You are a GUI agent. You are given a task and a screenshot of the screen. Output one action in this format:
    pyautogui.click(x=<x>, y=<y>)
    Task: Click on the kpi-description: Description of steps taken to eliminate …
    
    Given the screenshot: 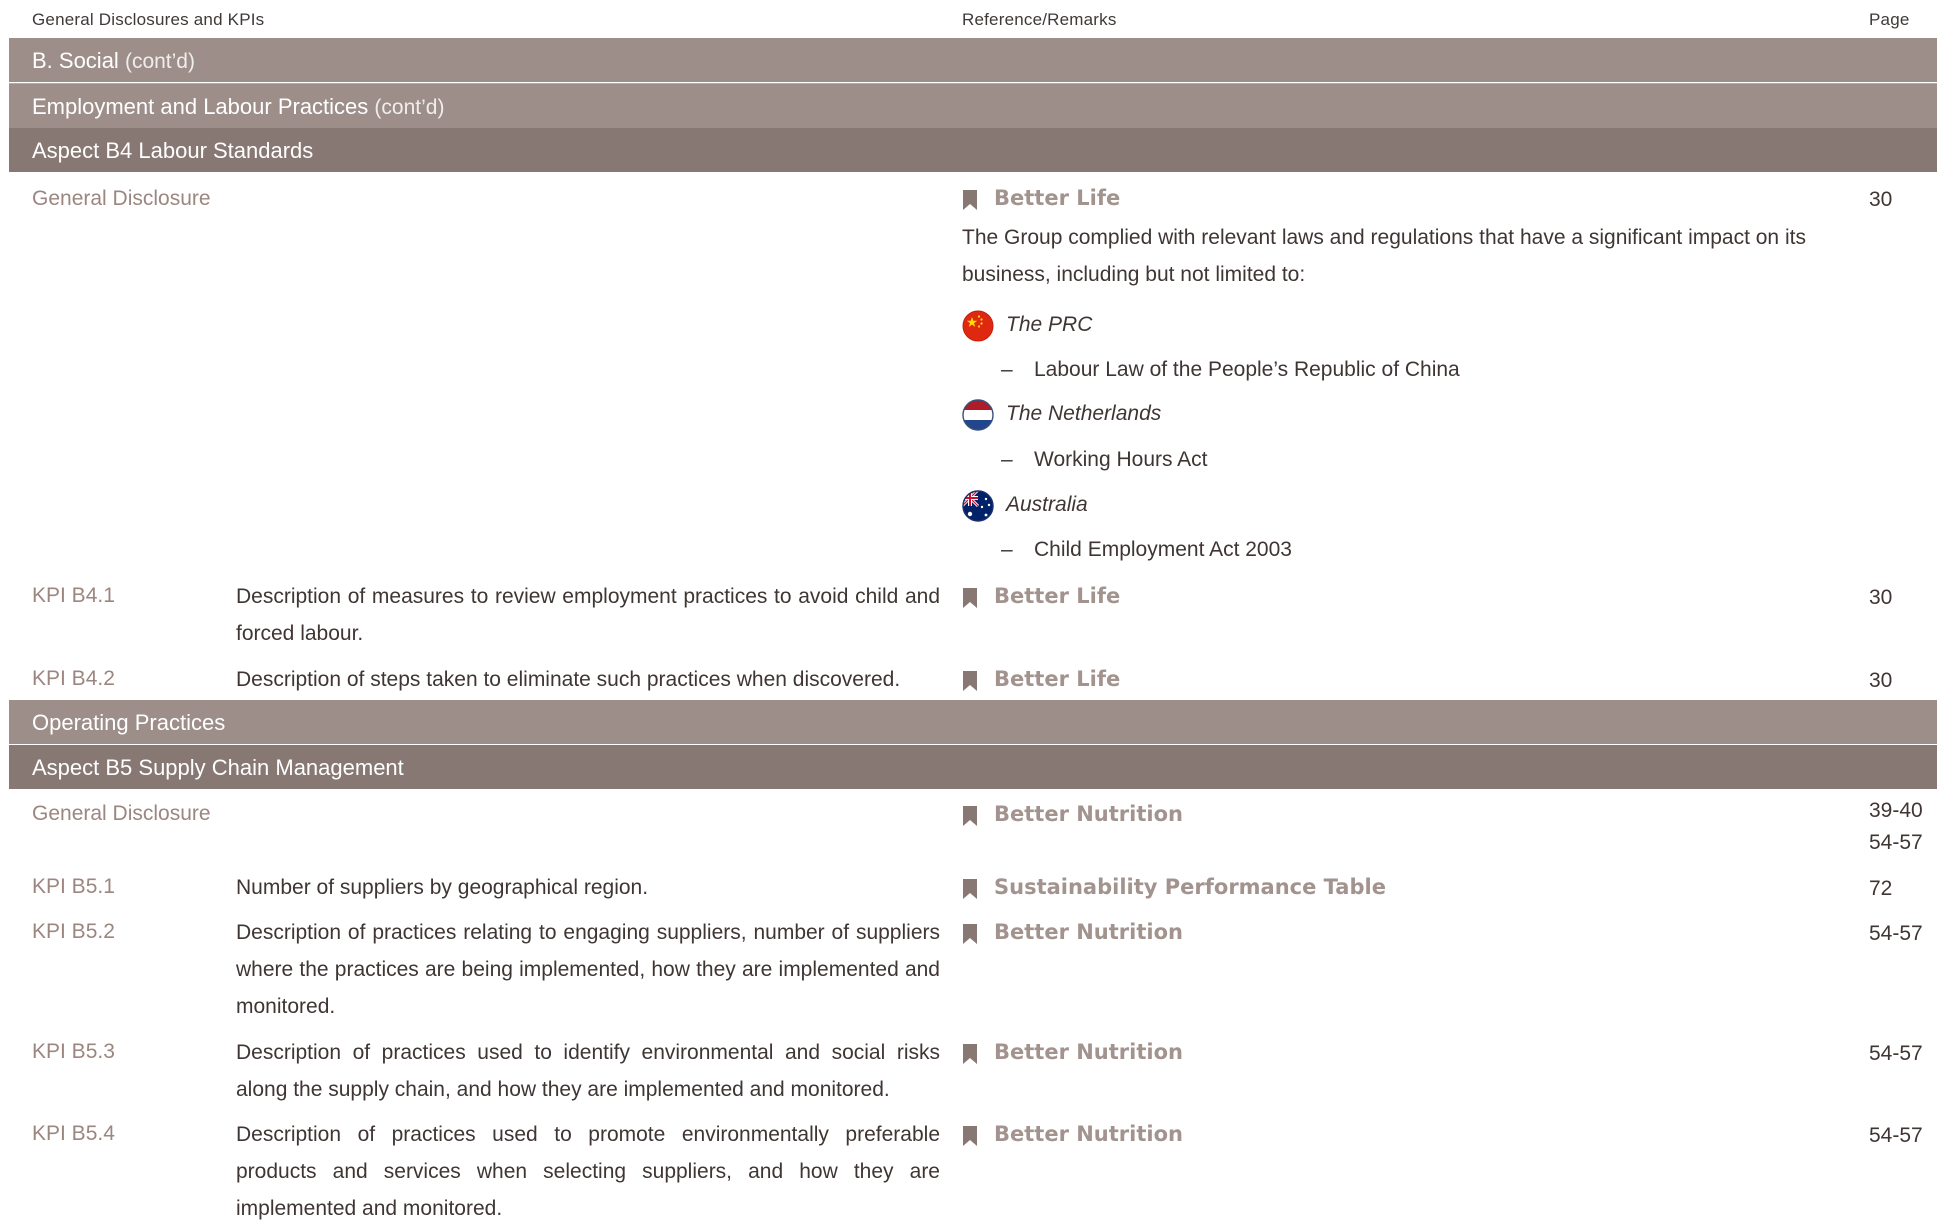 What is the action you would take?
    pyautogui.click(x=568, y=679)
    